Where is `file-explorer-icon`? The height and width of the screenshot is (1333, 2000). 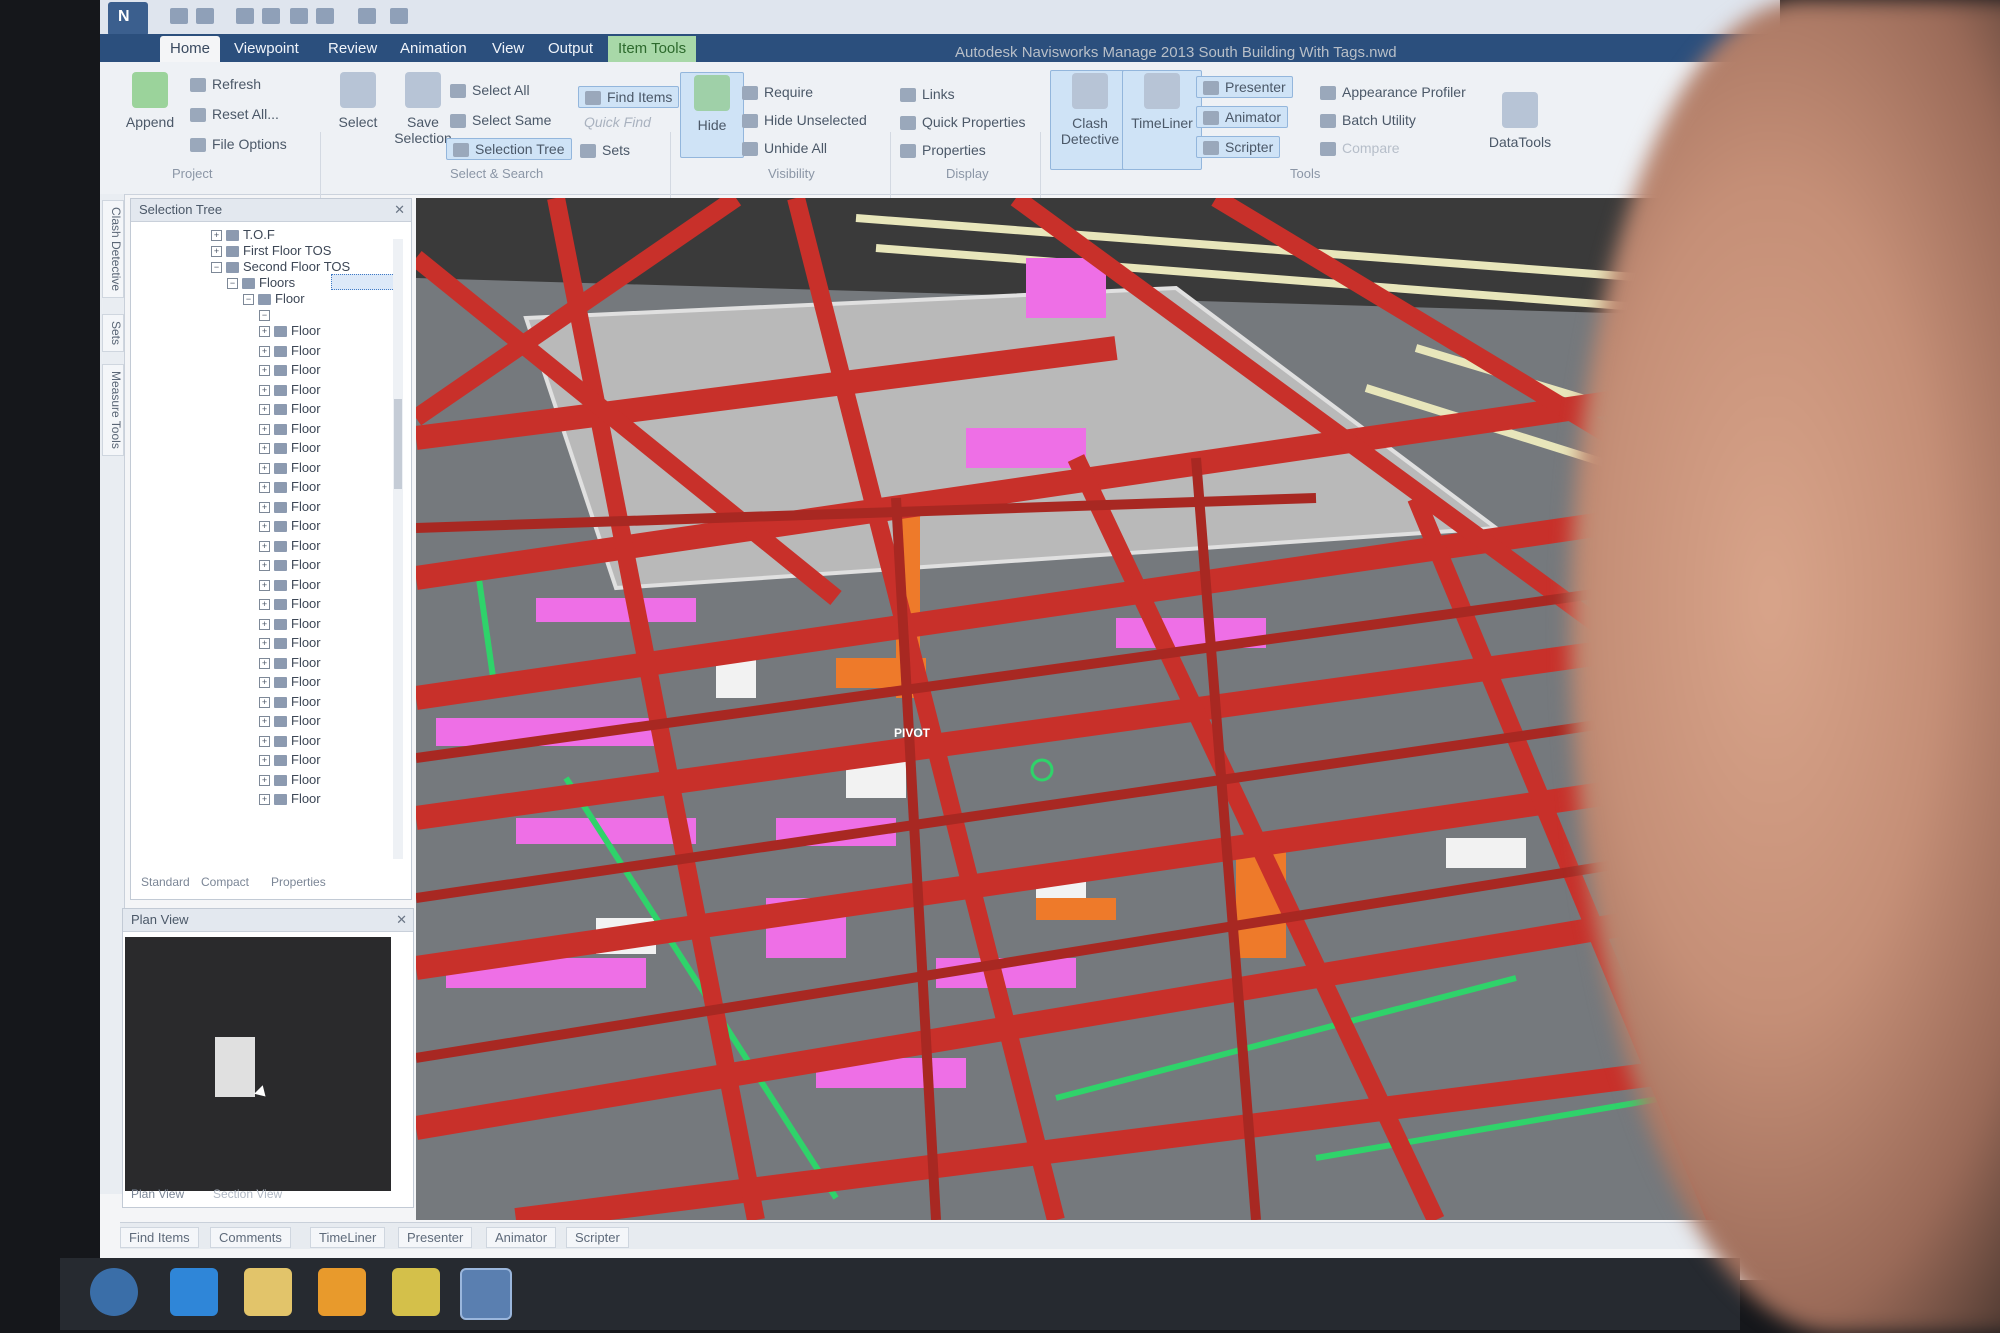
file-explorer-icon is located at coordinates (268, 1292).